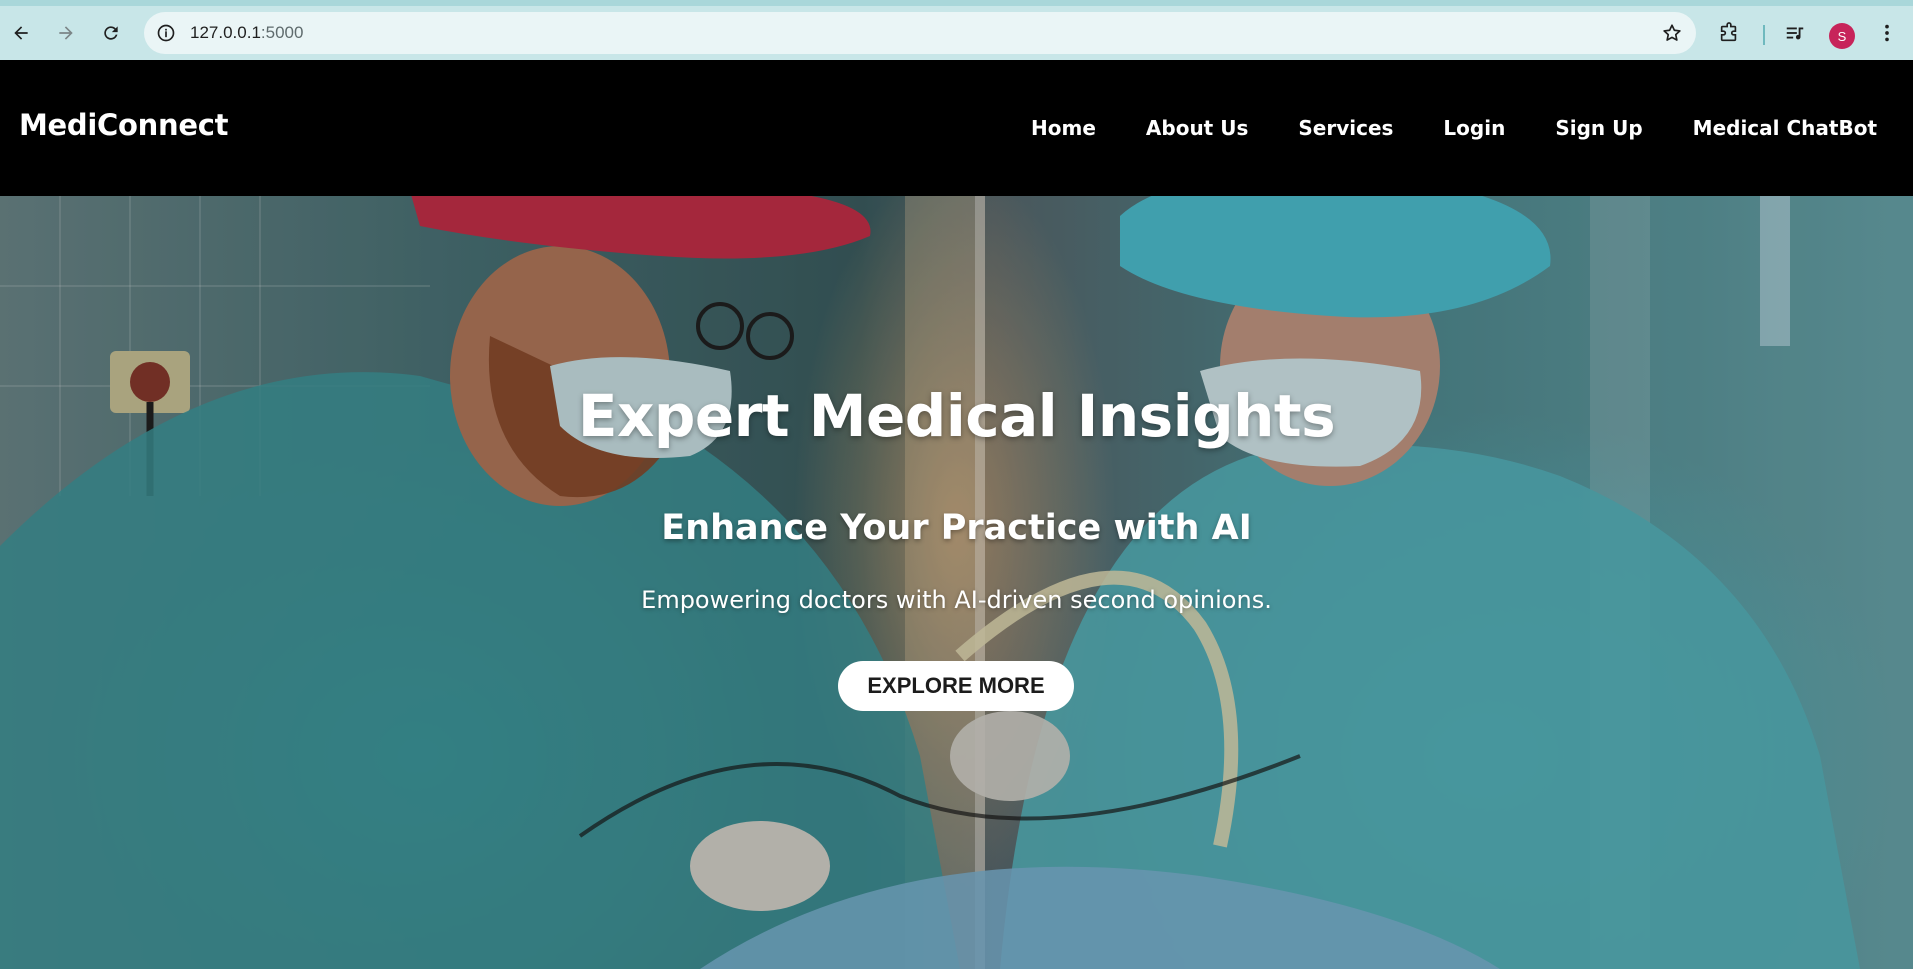 Image resolution: width=1913 pixels, height=969 pixels. What do you see at coordinates (1764, 35) in the screenshot?
I see `toolbar-divider` at bounding box center [1764, 35].